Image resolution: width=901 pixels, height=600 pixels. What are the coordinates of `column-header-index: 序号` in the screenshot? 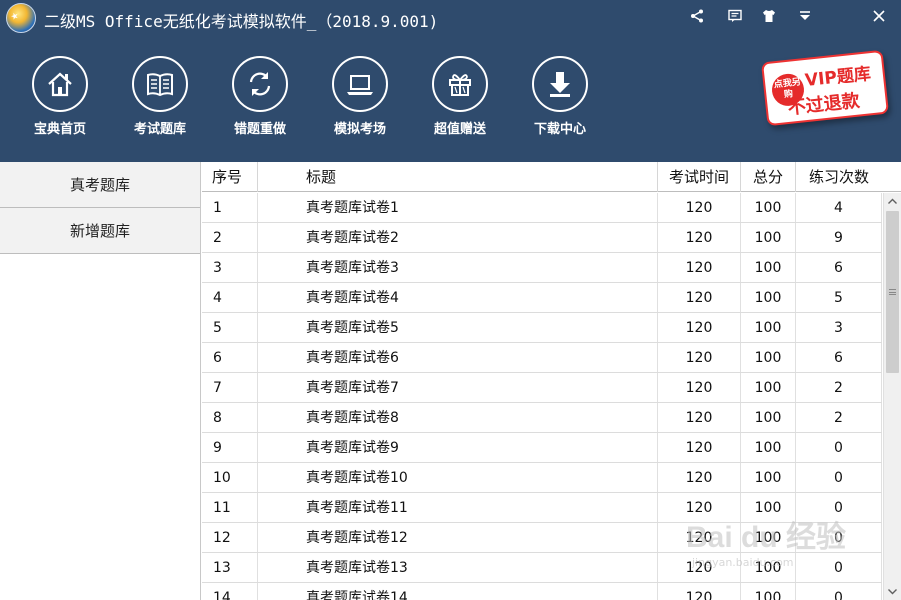 It's located at (230, 177).